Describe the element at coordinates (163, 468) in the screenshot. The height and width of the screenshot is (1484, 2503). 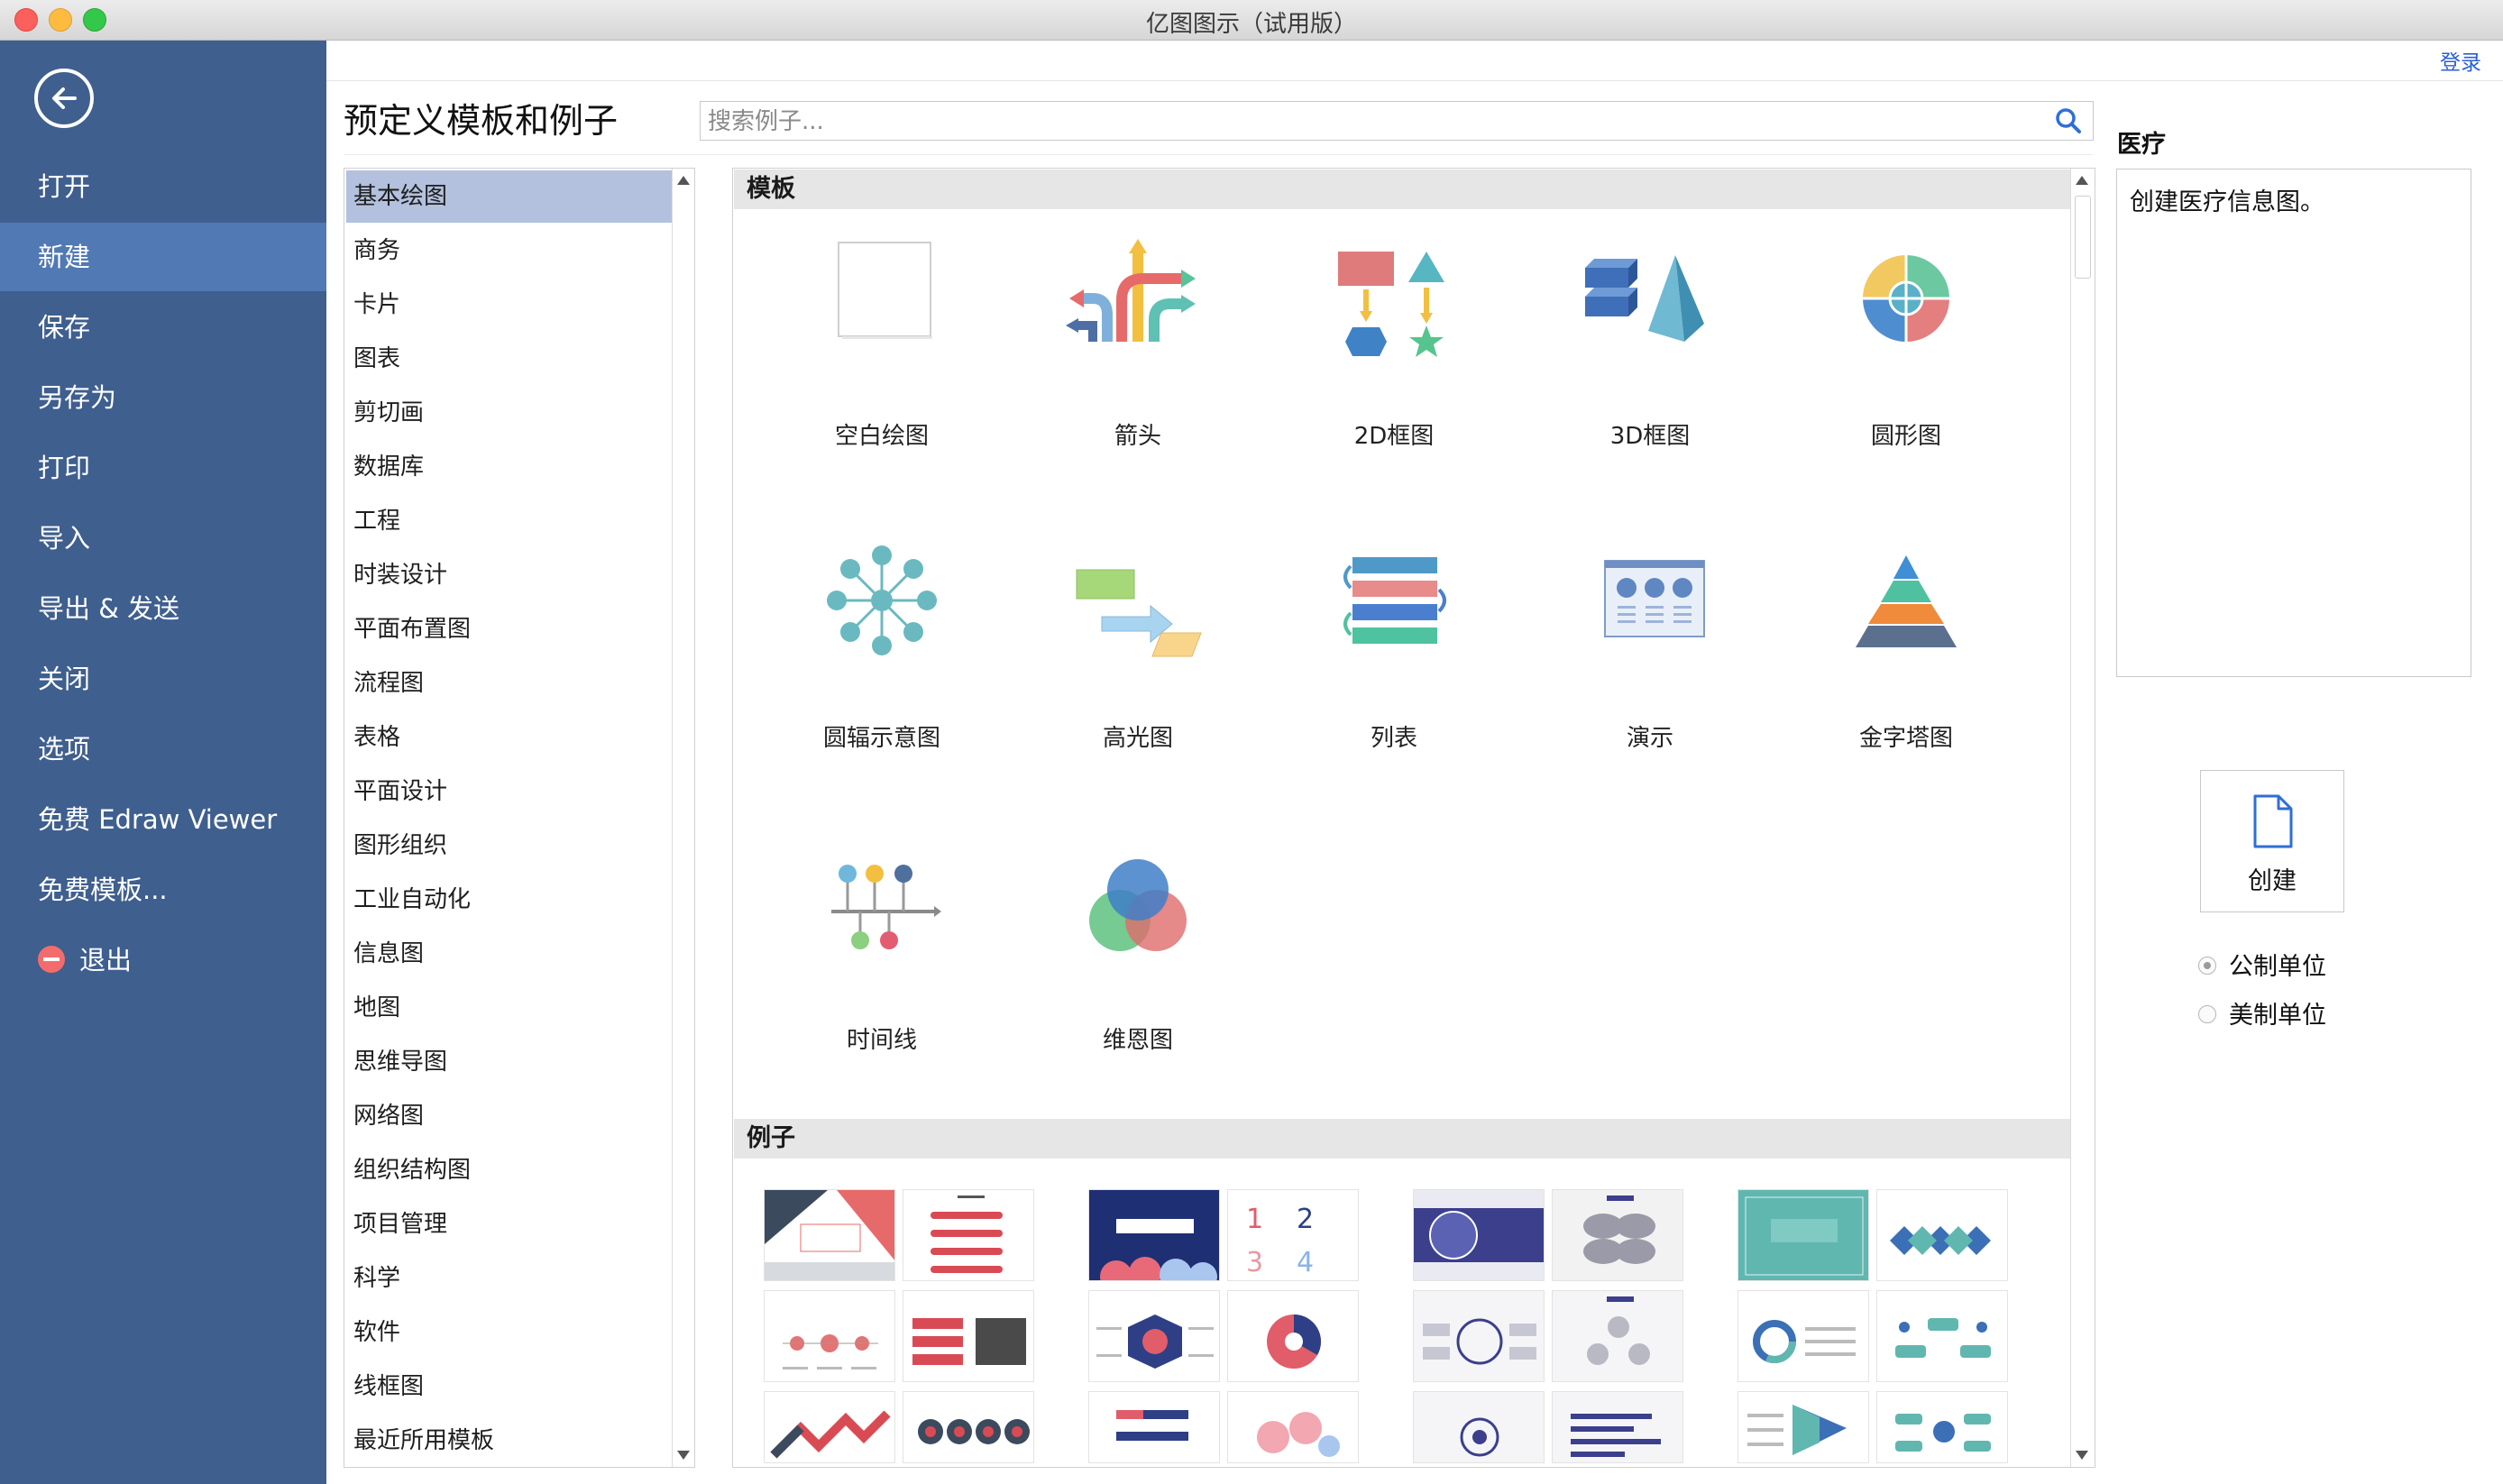
I see `sidebar-item-print: 打印` at that location.